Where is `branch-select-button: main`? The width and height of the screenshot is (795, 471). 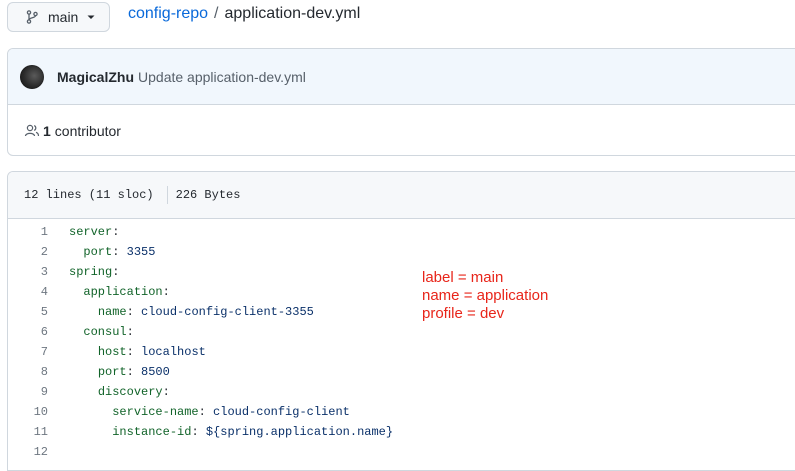 branch-select-button: main is located at coordinates (58, 17).